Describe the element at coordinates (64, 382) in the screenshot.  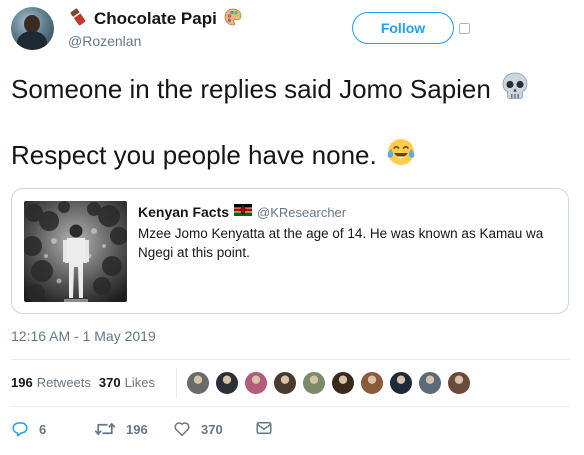
I see `retweets-label: Retweets` at that location.